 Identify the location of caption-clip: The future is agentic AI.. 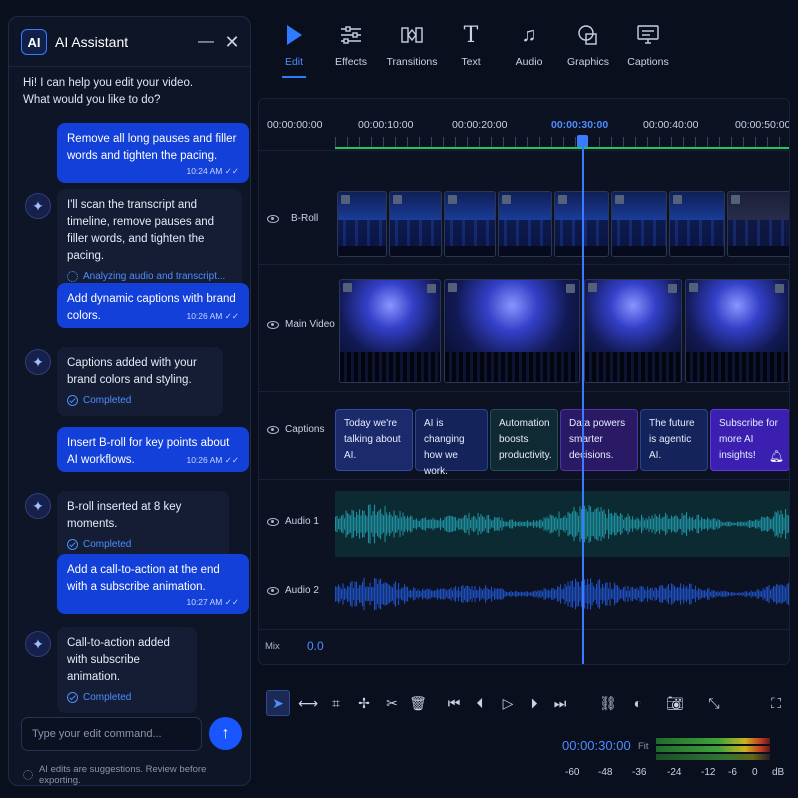
(674, 440).